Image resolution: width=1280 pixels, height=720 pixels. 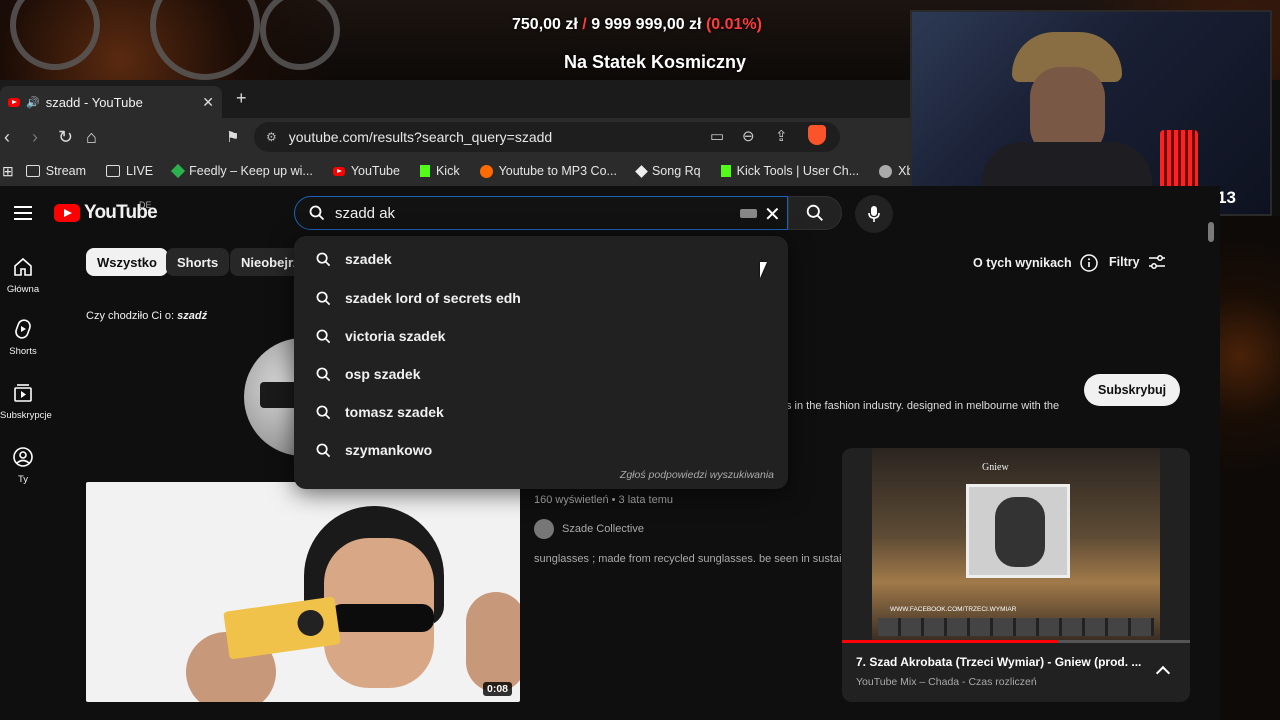 What do you see at coordinates (23, 289) in the screenshot?
I see `sidebar-item-label: Główna` at bounding box center [23, 289].